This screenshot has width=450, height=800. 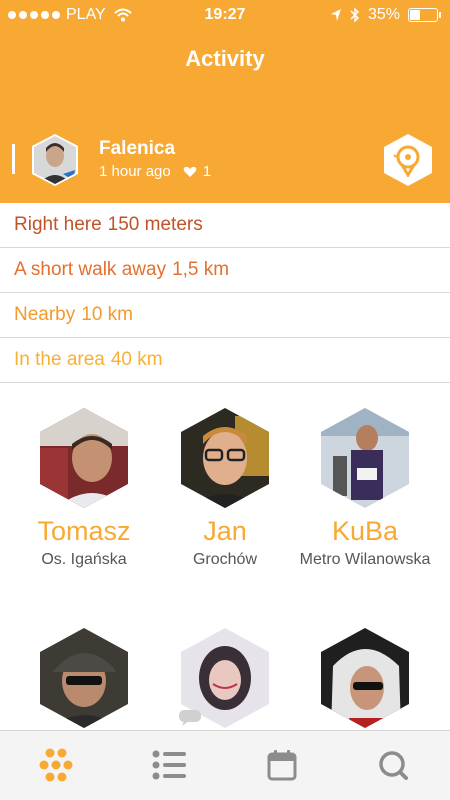 I want to click on tab-search, so click(x=393, y=765).